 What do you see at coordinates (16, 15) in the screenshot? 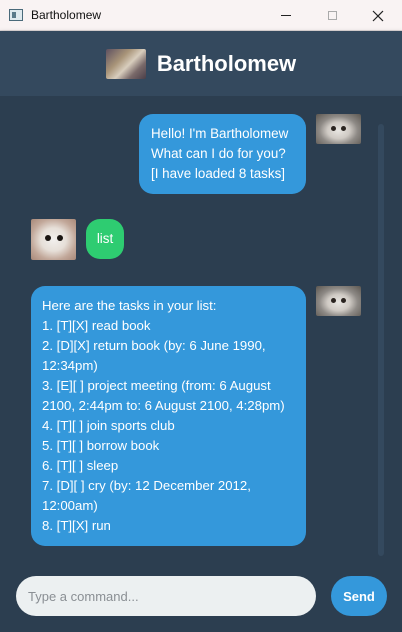
I see `app-icon` at bounding box center [16, 15].